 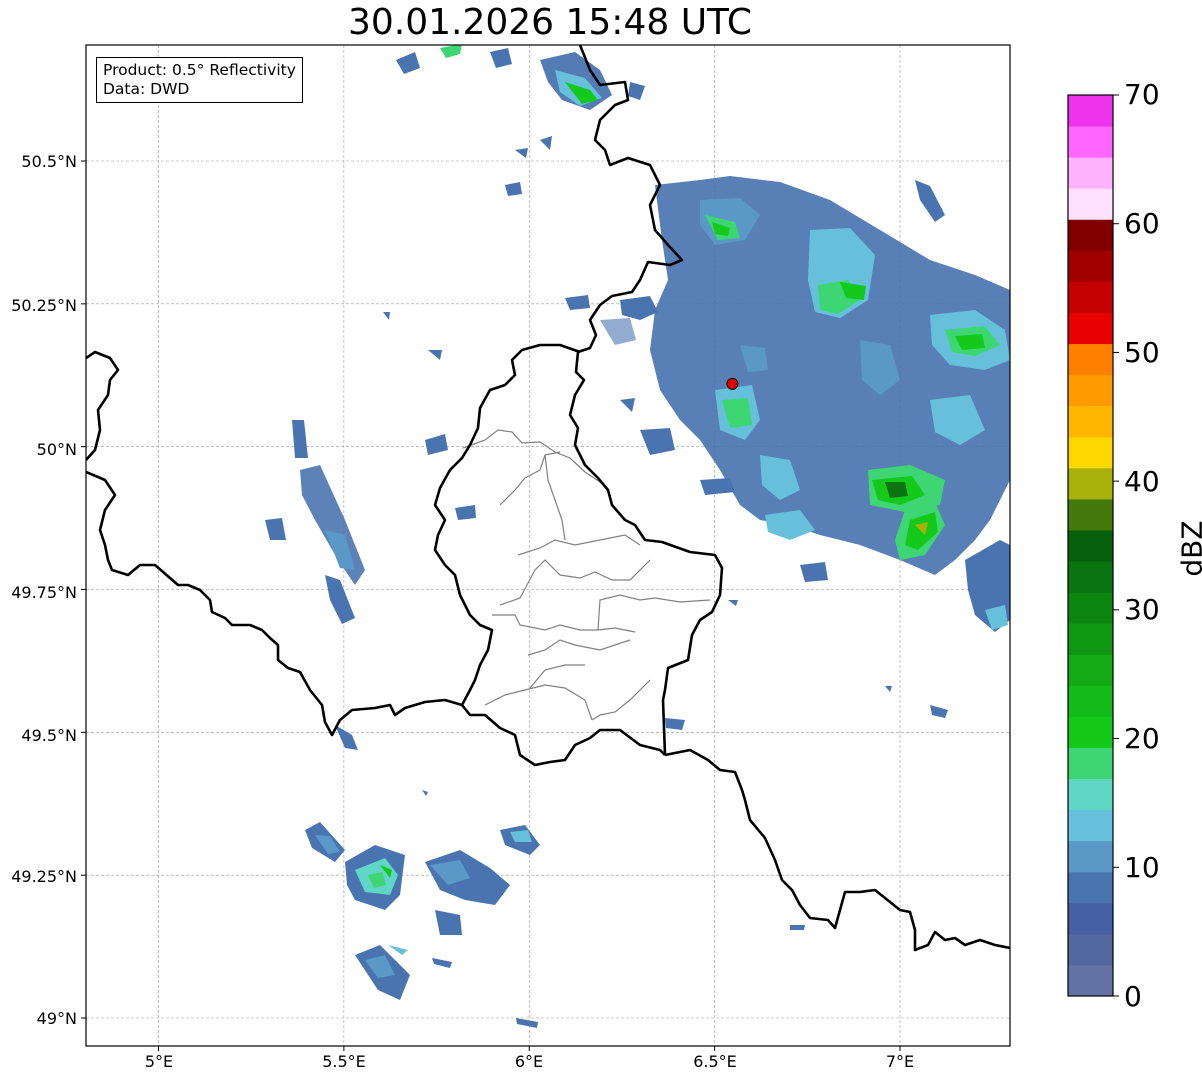 I want to click on colorbar-tick-label: 40, so click(x=1142, y=481).